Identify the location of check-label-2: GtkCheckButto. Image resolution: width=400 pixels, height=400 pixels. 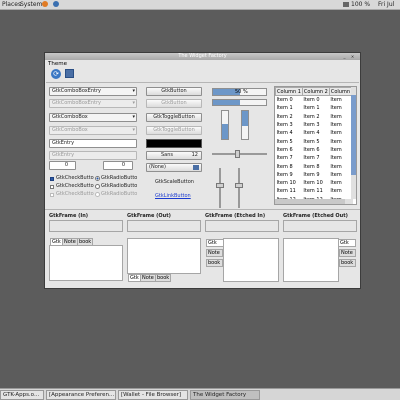
(75, 186).